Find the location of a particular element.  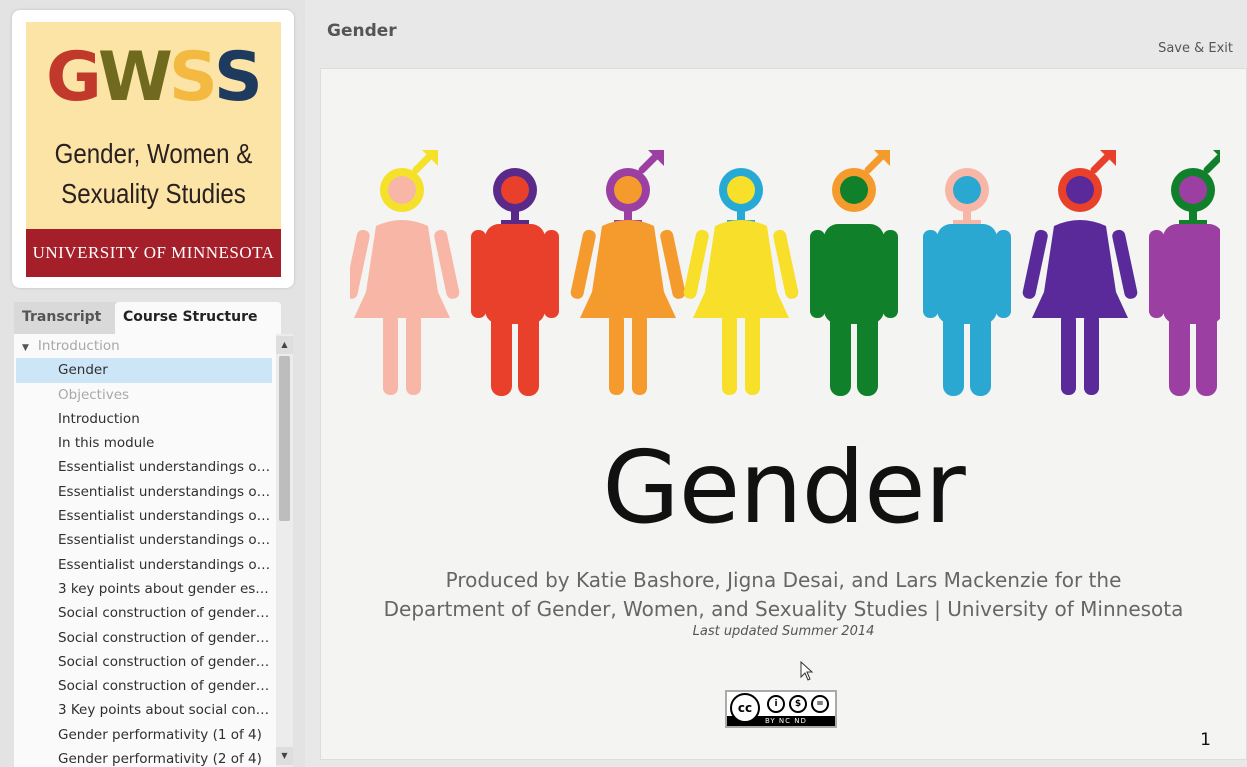

tree-scrollbar: ▲ ▼ is located at coordinates (284, 550).